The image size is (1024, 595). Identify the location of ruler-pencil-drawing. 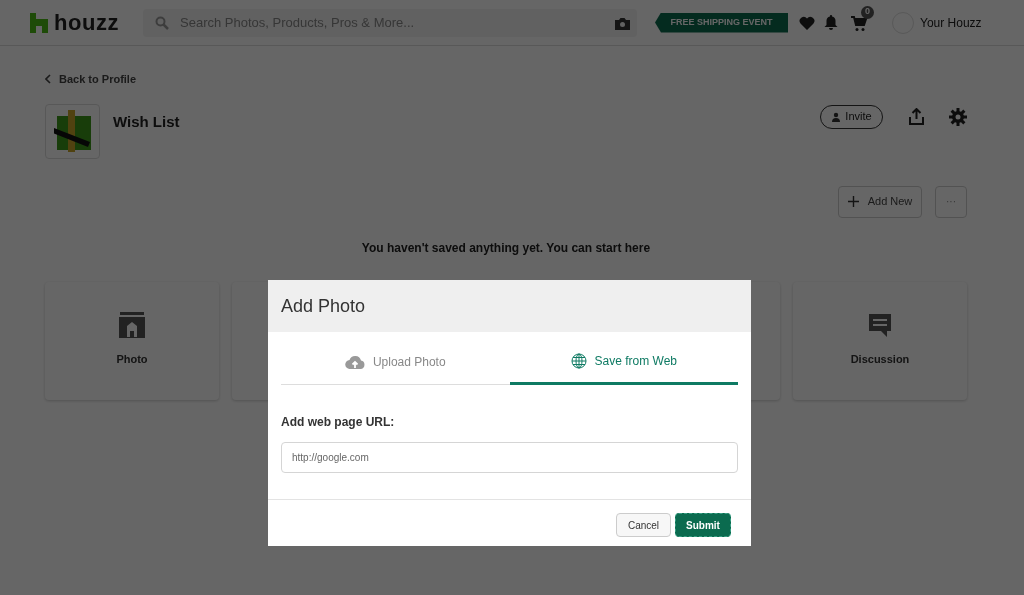
(72, 131).